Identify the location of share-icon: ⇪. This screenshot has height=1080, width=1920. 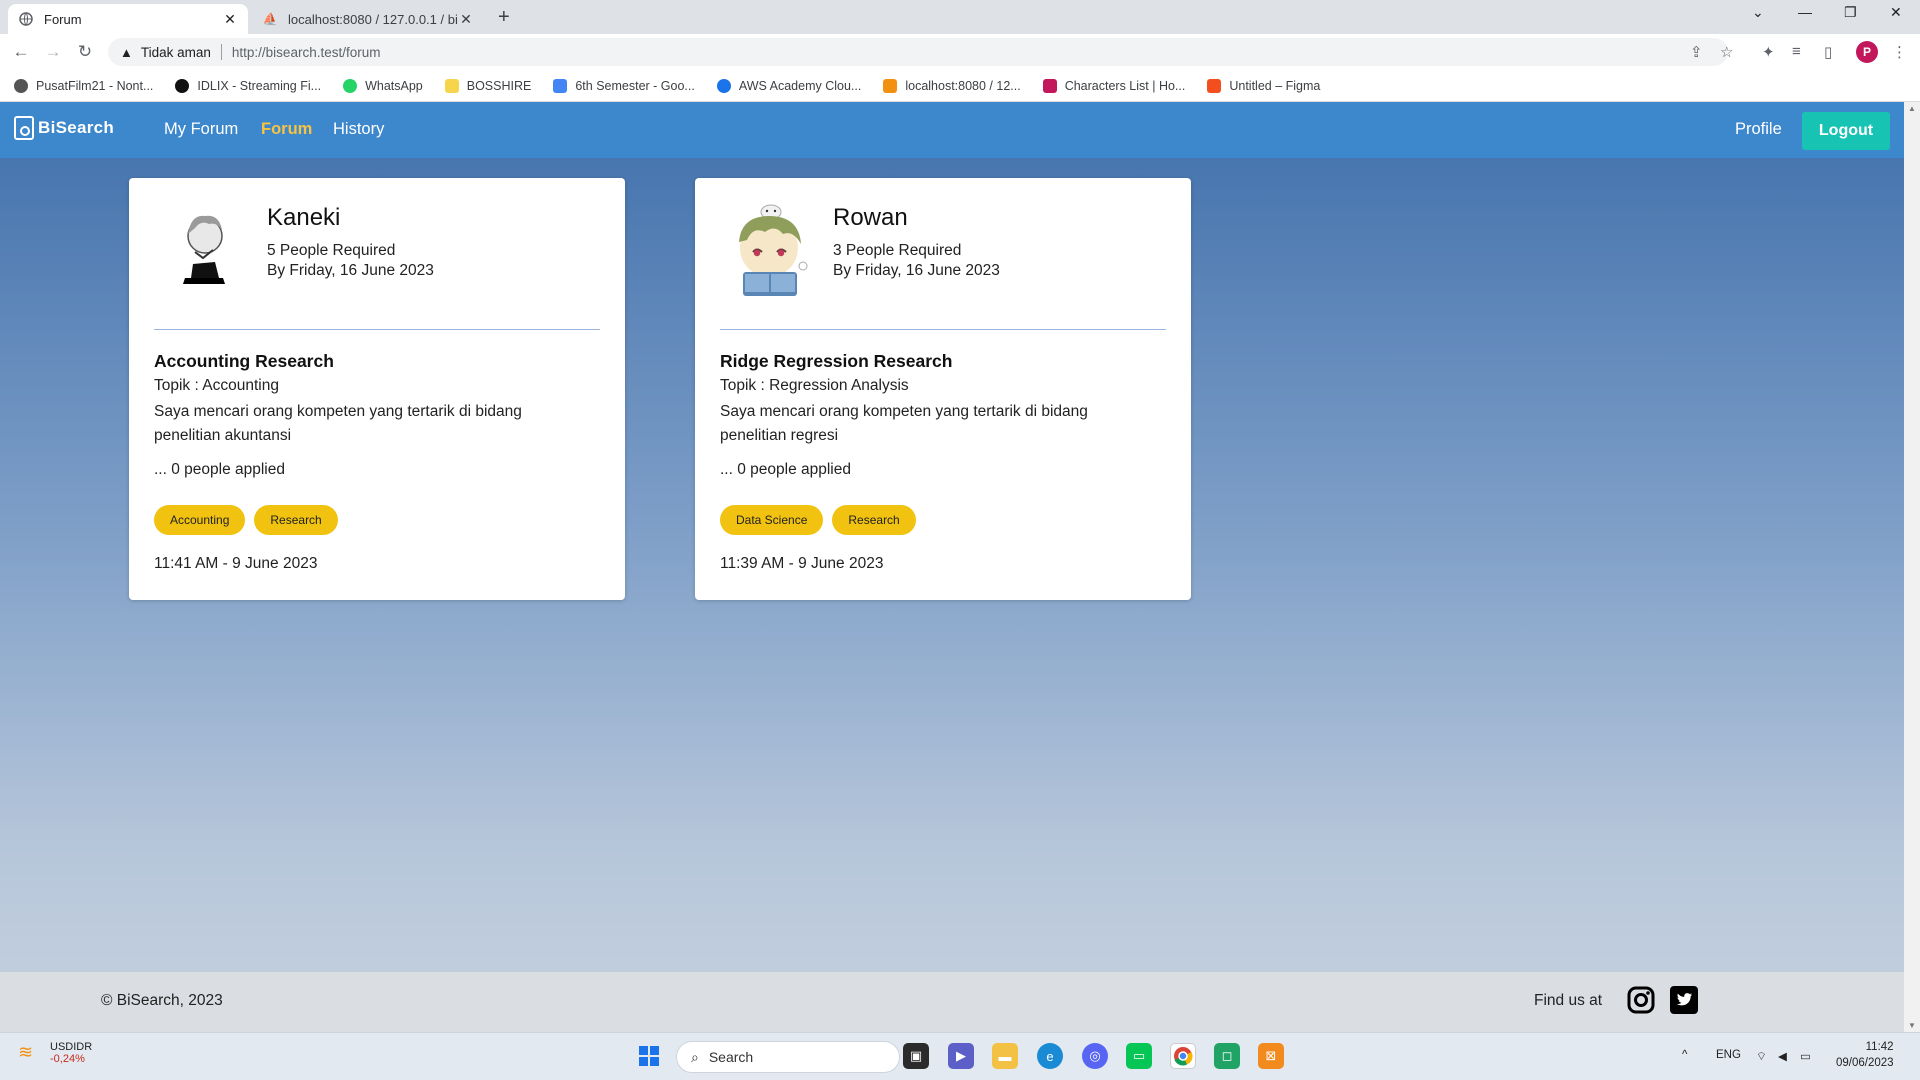
(1696, 52).